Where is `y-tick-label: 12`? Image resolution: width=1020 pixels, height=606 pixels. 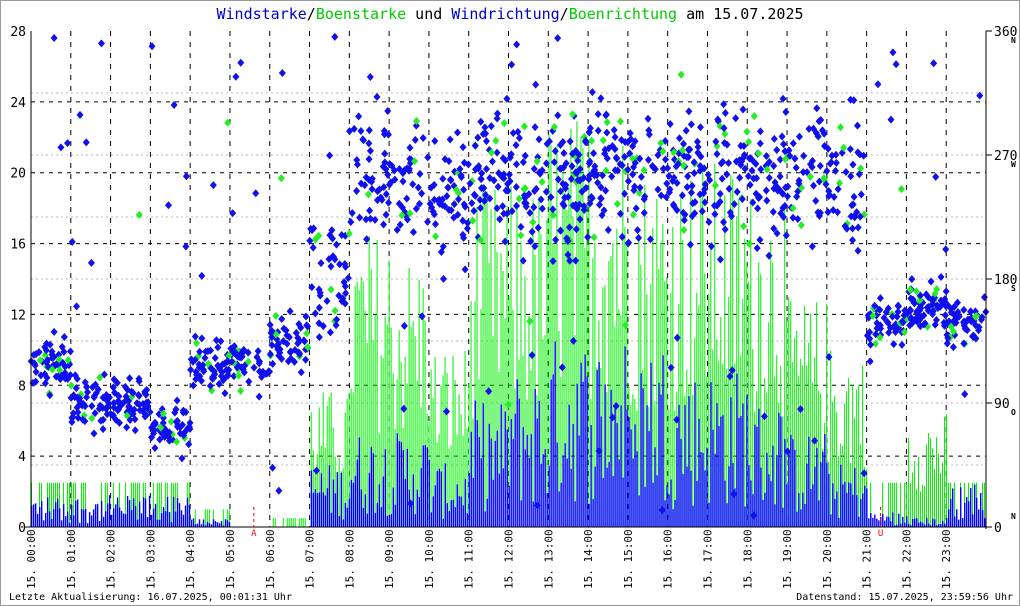 y-tick-label: 12 is located at coordinates (18, 315).